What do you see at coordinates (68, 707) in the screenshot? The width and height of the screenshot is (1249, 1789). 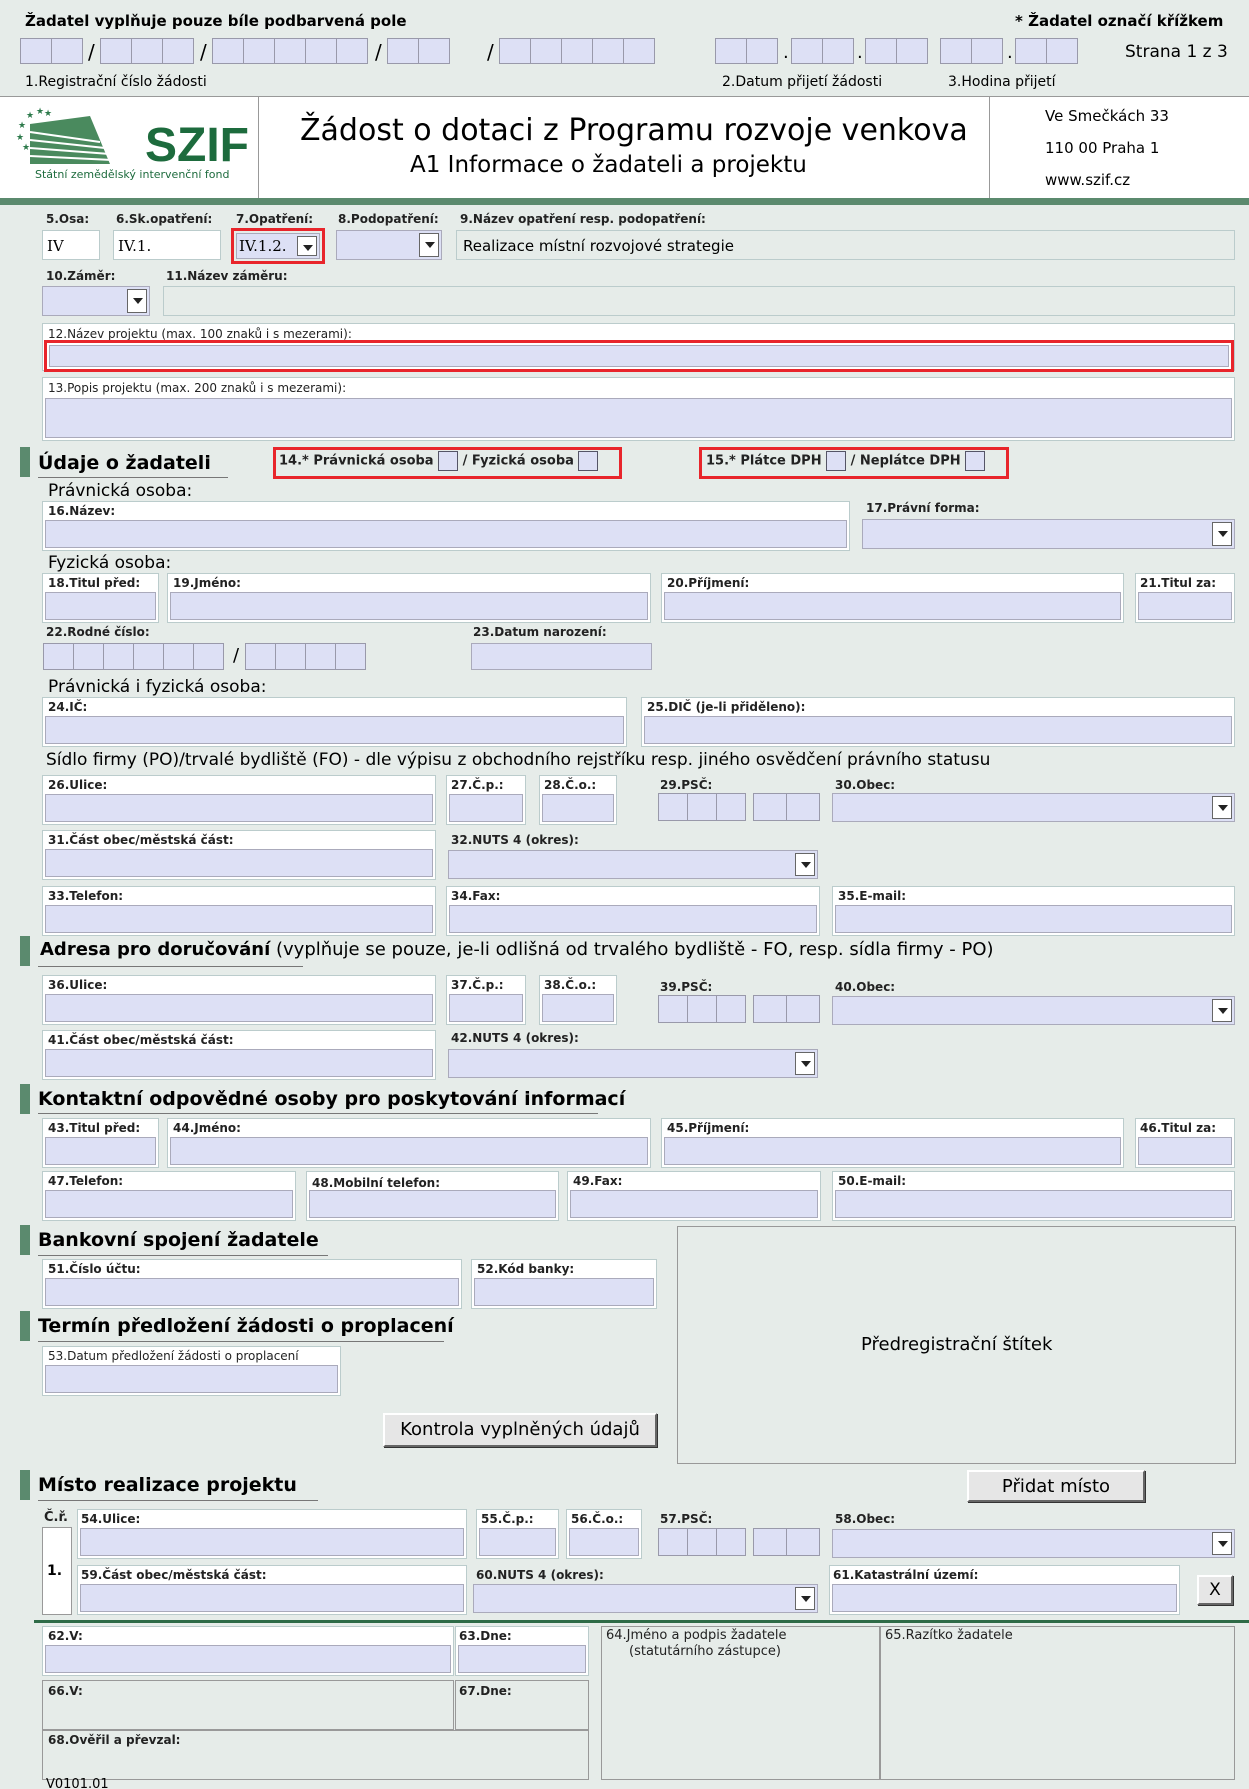 I see `ic-label: 24.IČ:` at bounding box center [68, 707].